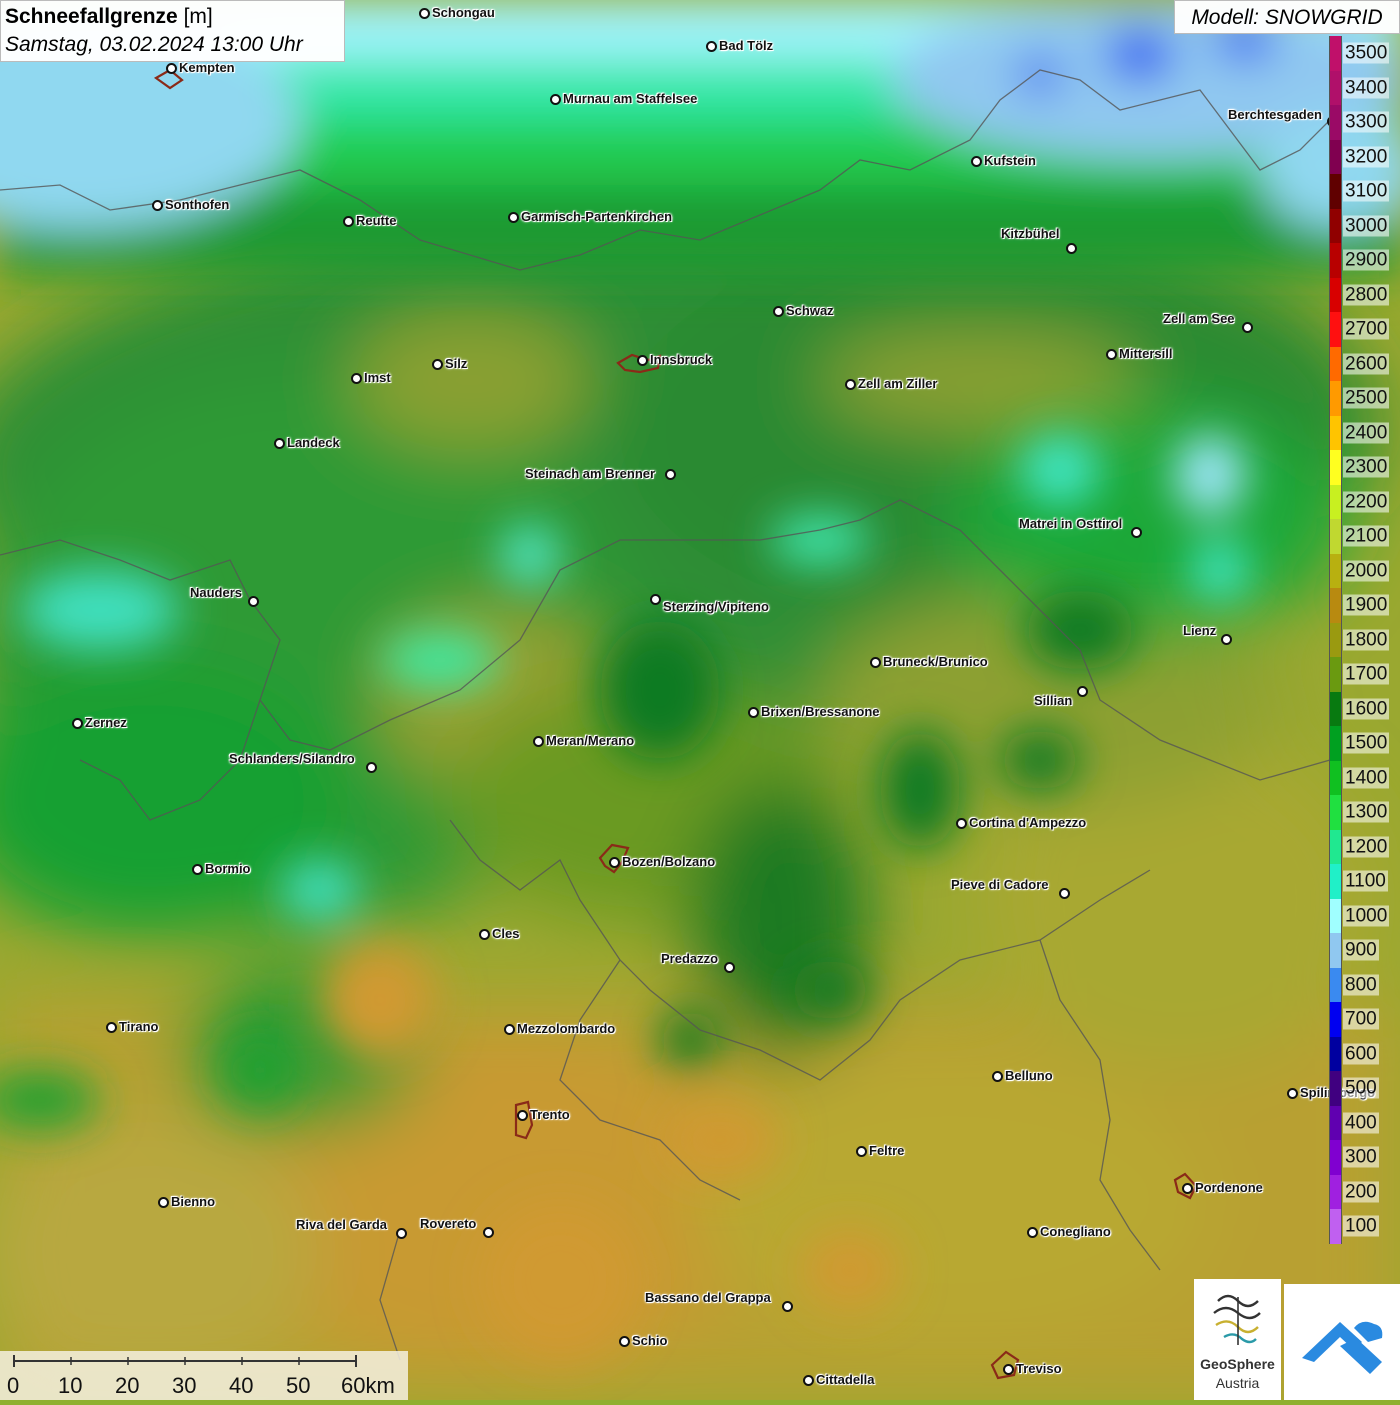 The width and height of the screenshot is (1400, 1405). I want to click on legend-item: 1500, so click(1364, 743).